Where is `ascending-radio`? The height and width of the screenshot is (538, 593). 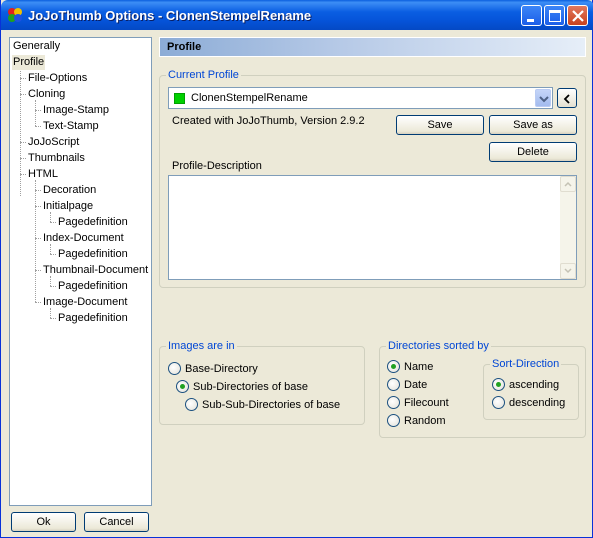
ascending-radio is located at coordinates (498, 384).